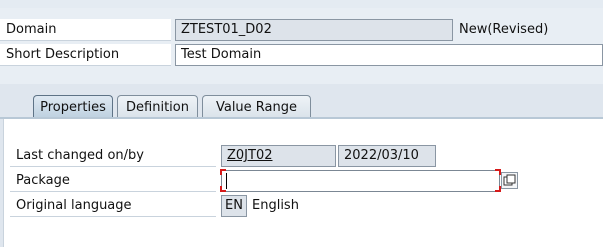 The height and width of the screenshot is (247, 603). I want to click on domain-field: ZTEST01_D02, so click(314, 30).